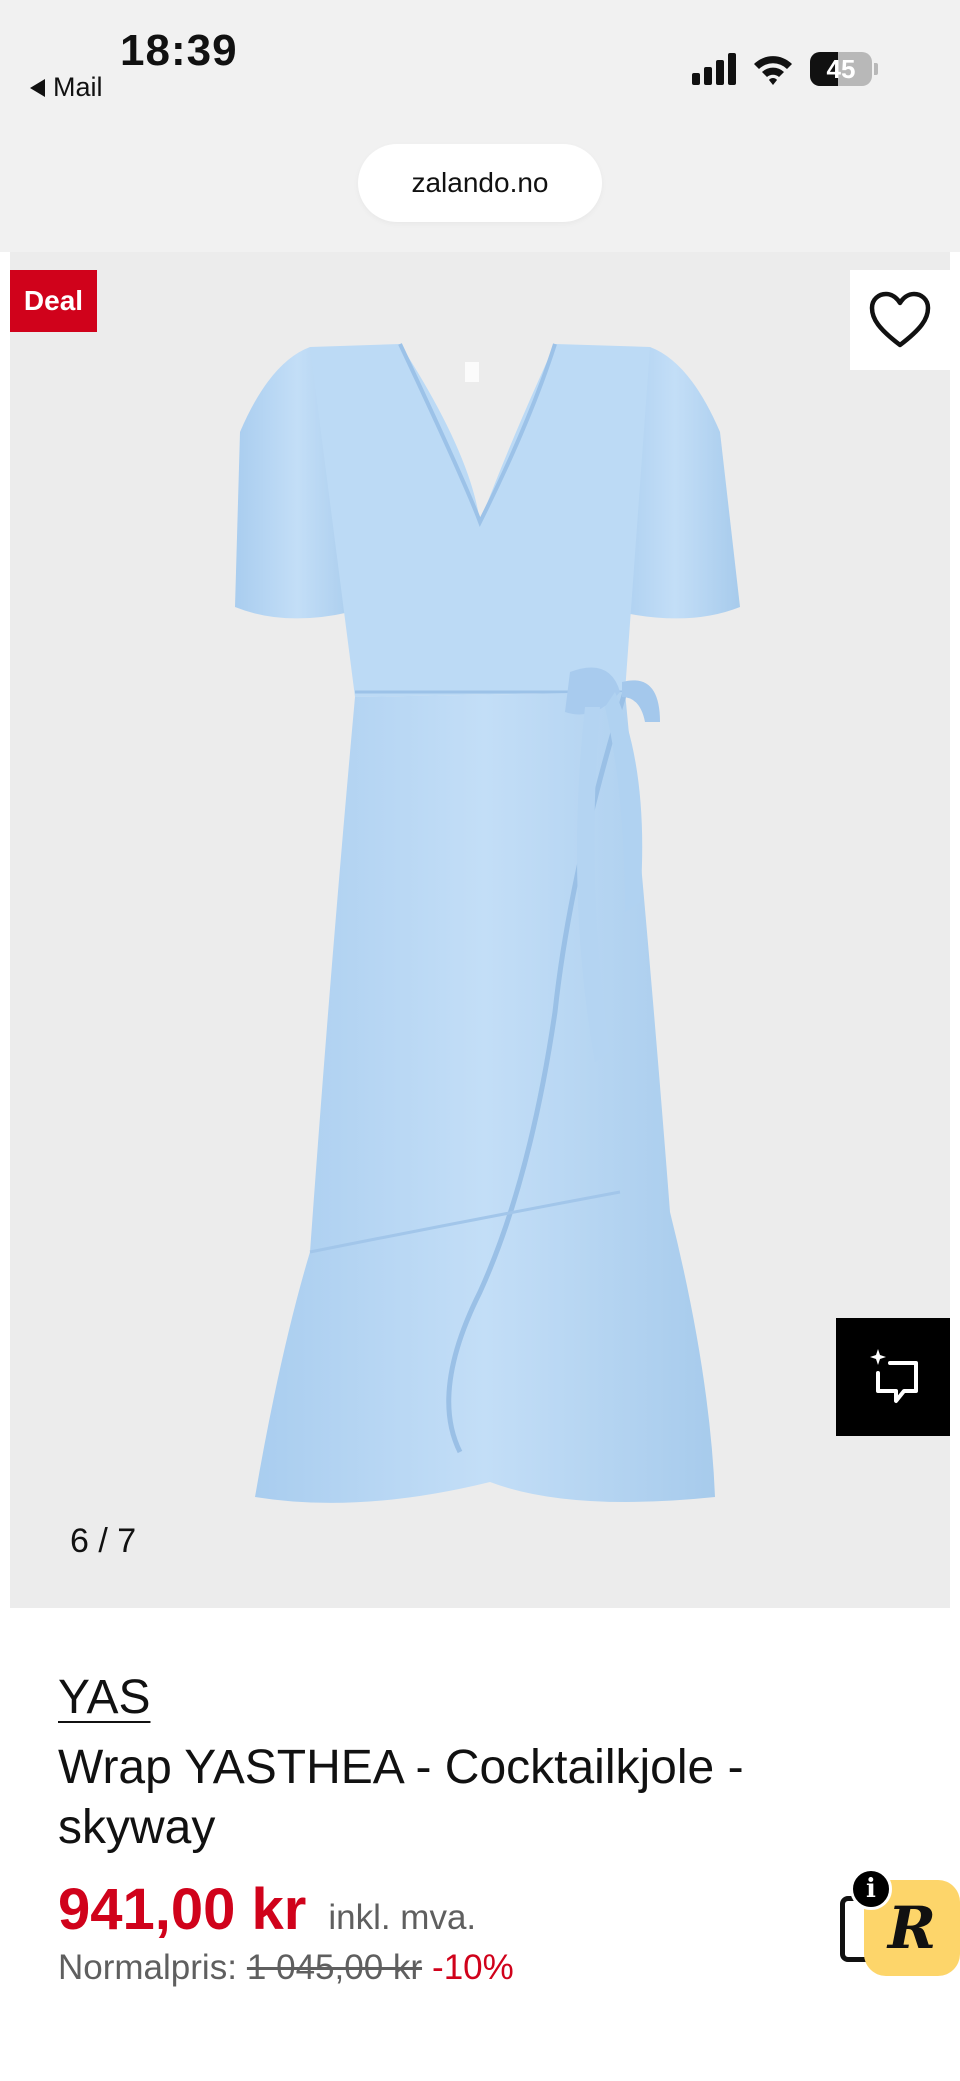  What do you see at coordinates (147, 1967) in the screenshot?
I see `normal-price-label: Normalpris:` at bounding box center [147, 1967].